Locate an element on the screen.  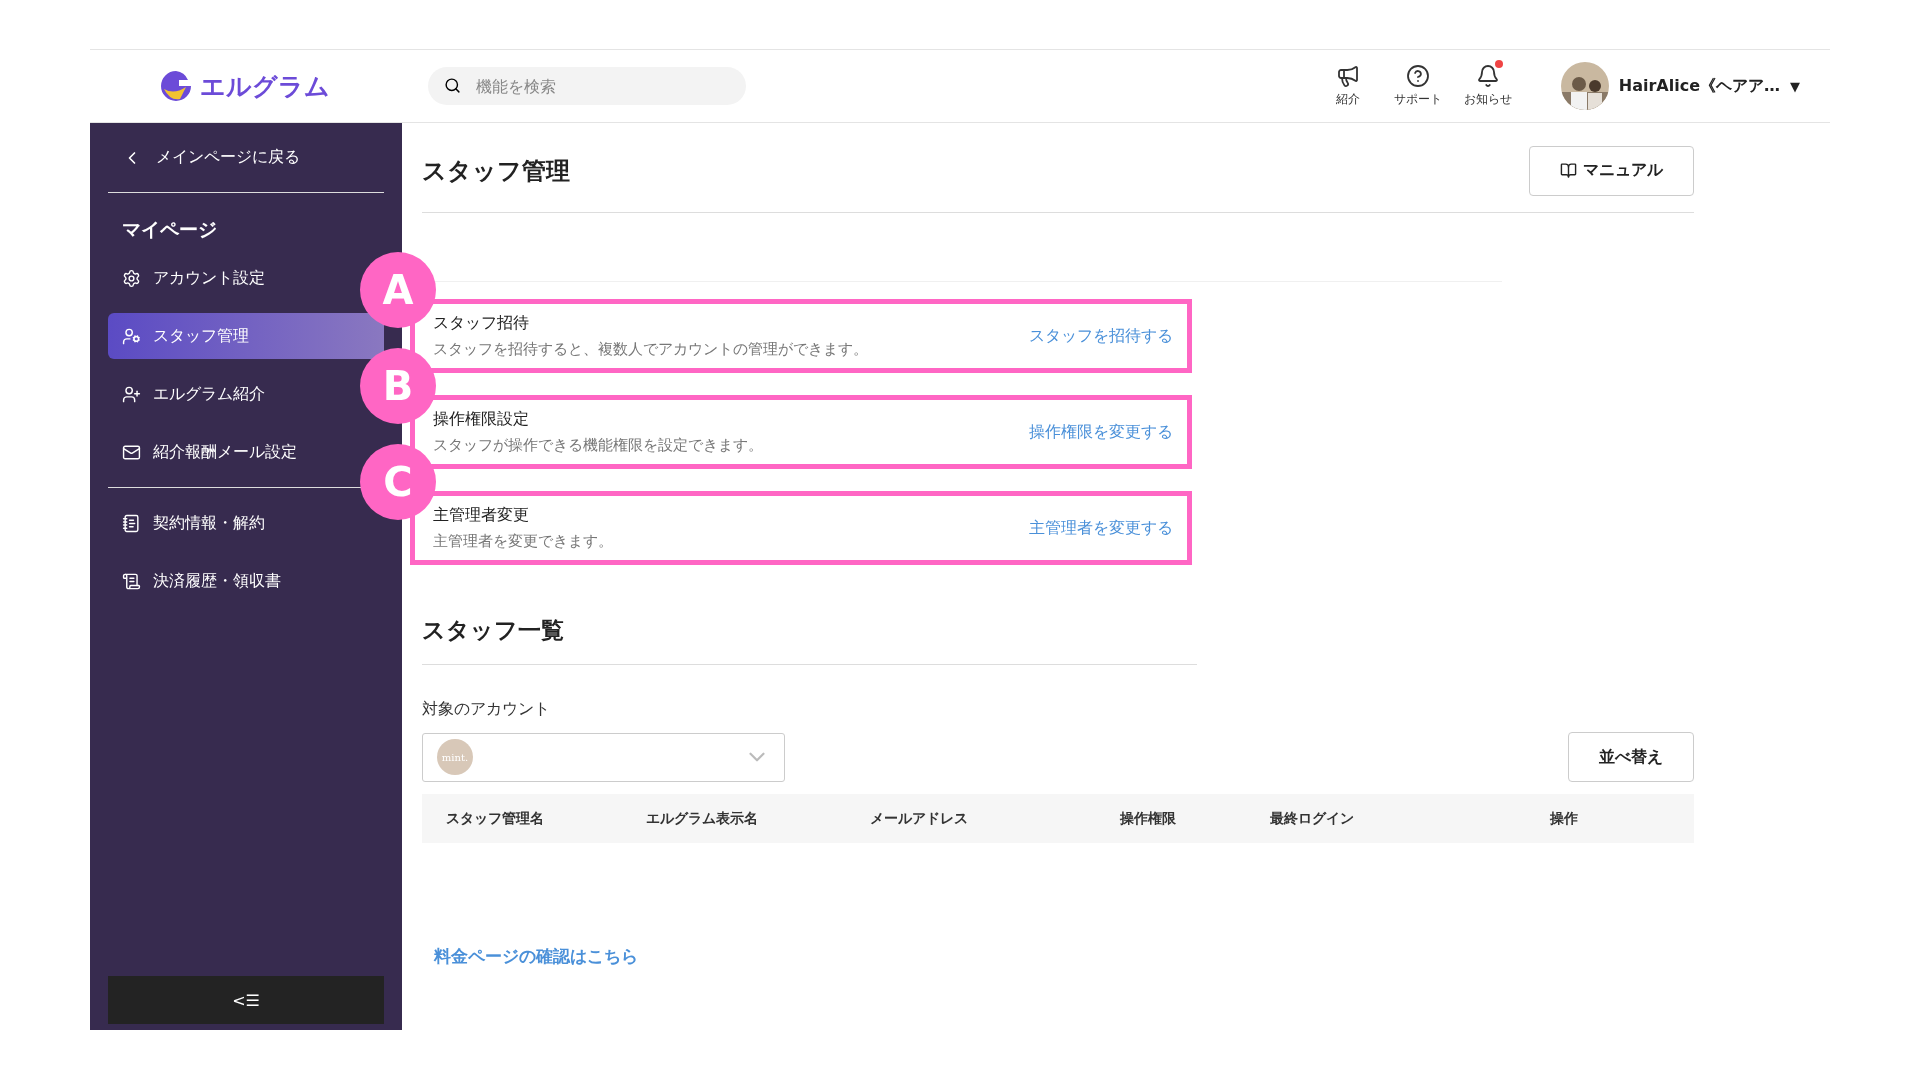
setting-description: スタッフが操作できる機能権限を設定できます。 is located at coordinates (598, 445).